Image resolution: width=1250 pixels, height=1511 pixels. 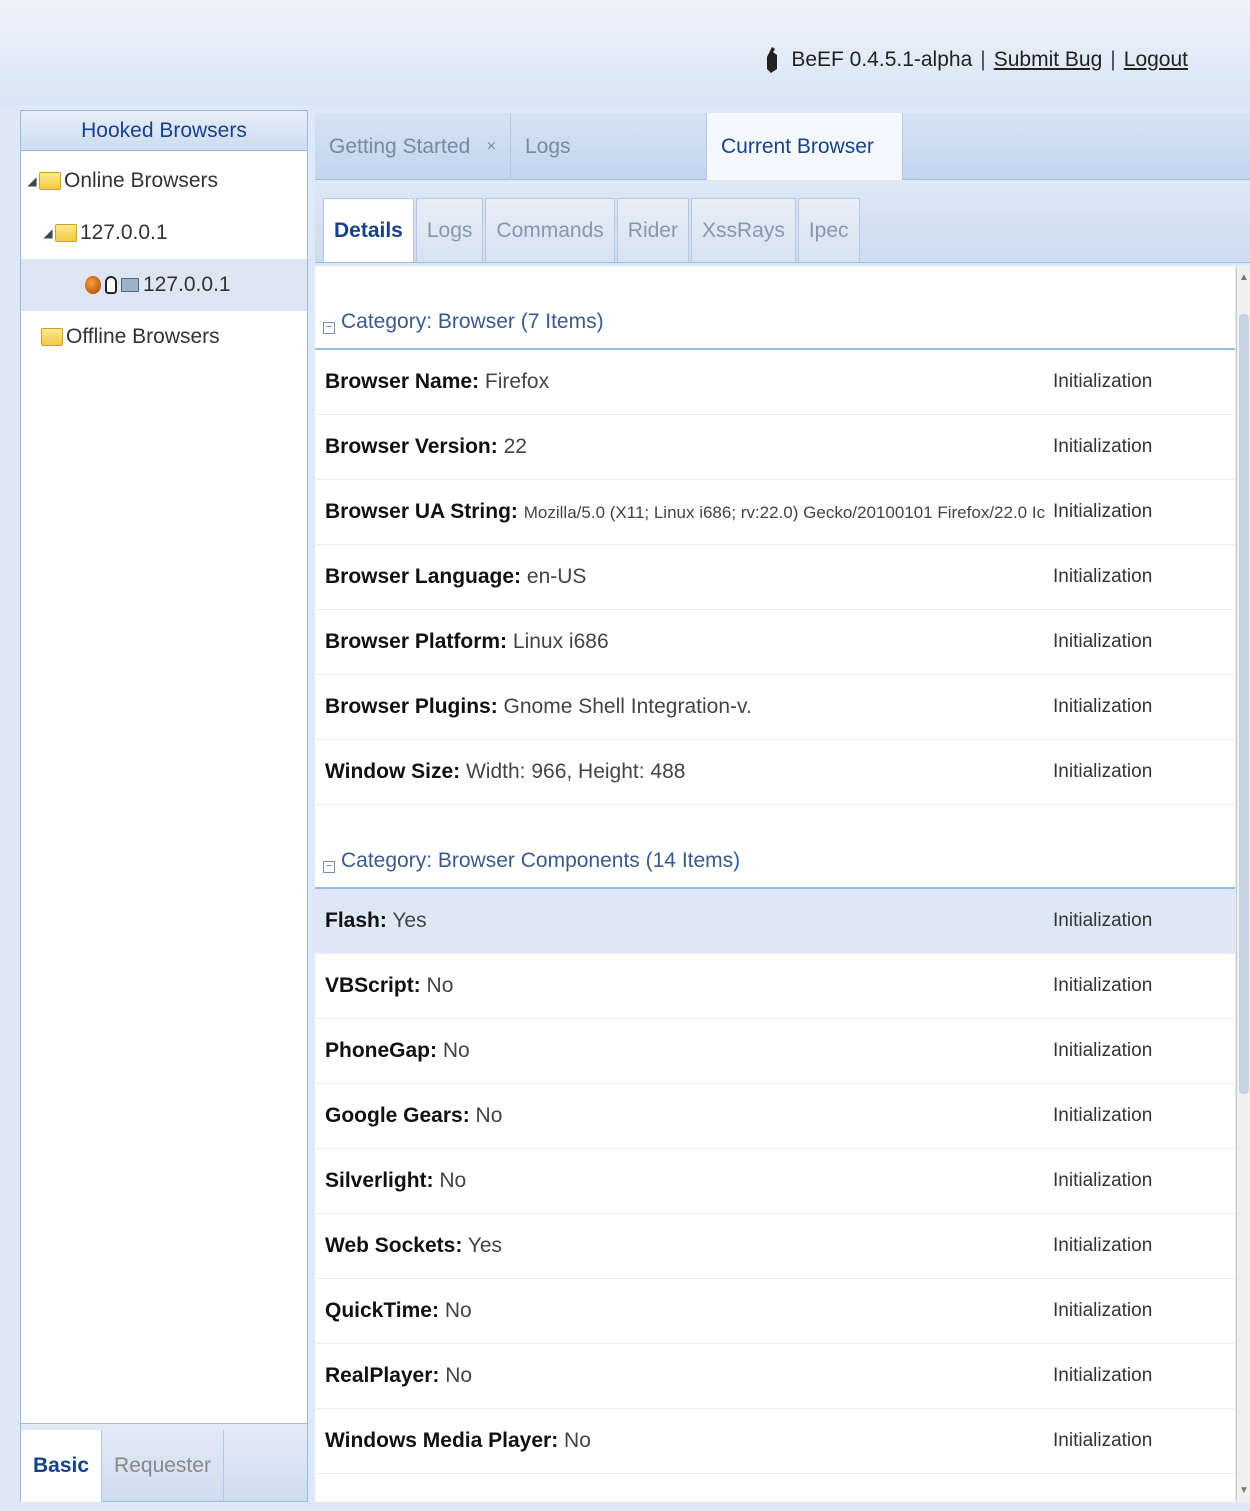 What do you see at coordinates (164, 131) in the screenshot?
I see `panel-title: Hooked Browsers` at bounding box center [164, 131].